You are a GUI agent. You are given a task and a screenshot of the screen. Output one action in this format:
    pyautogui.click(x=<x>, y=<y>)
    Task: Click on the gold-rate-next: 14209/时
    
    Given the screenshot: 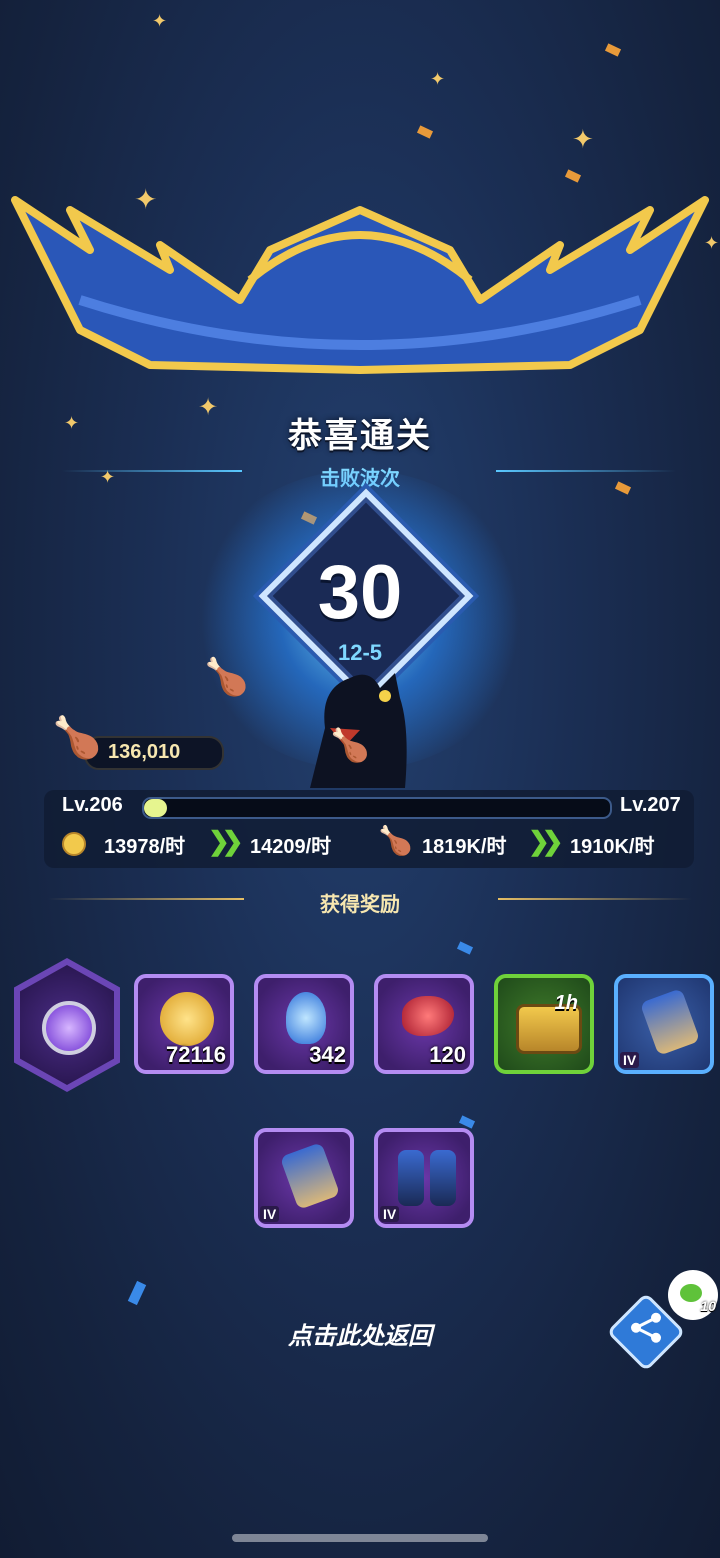 What is the action you would take?
    pyautogui.click(x=291, y=847)
    